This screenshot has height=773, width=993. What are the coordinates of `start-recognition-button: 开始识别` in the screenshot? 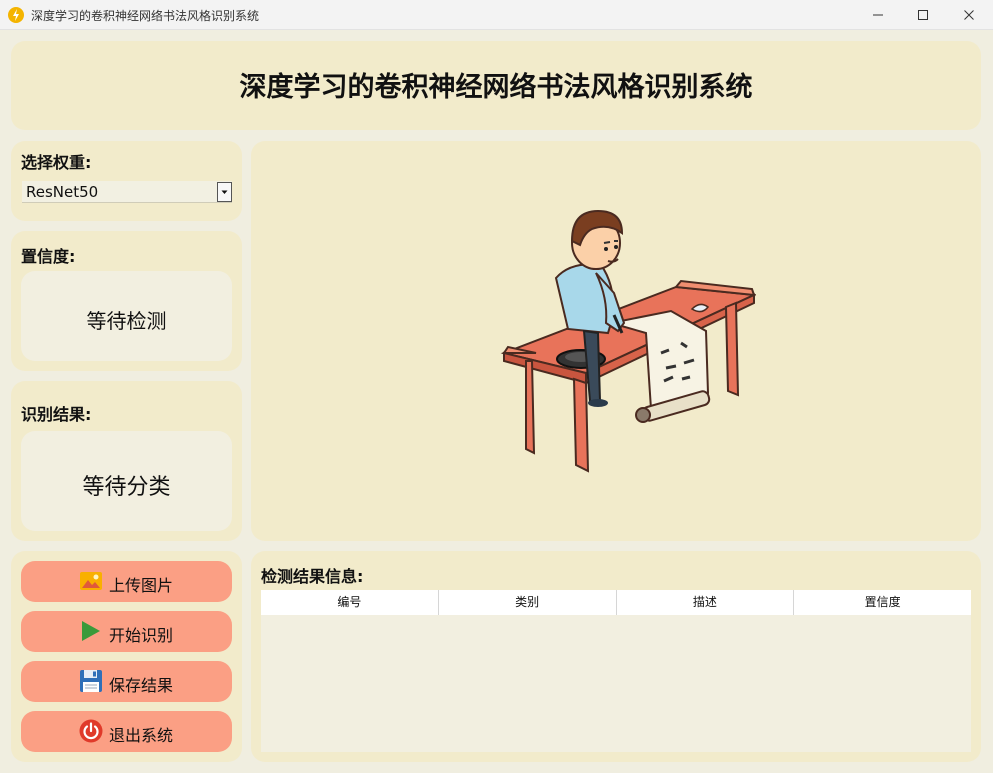 It's located at (126, 631).